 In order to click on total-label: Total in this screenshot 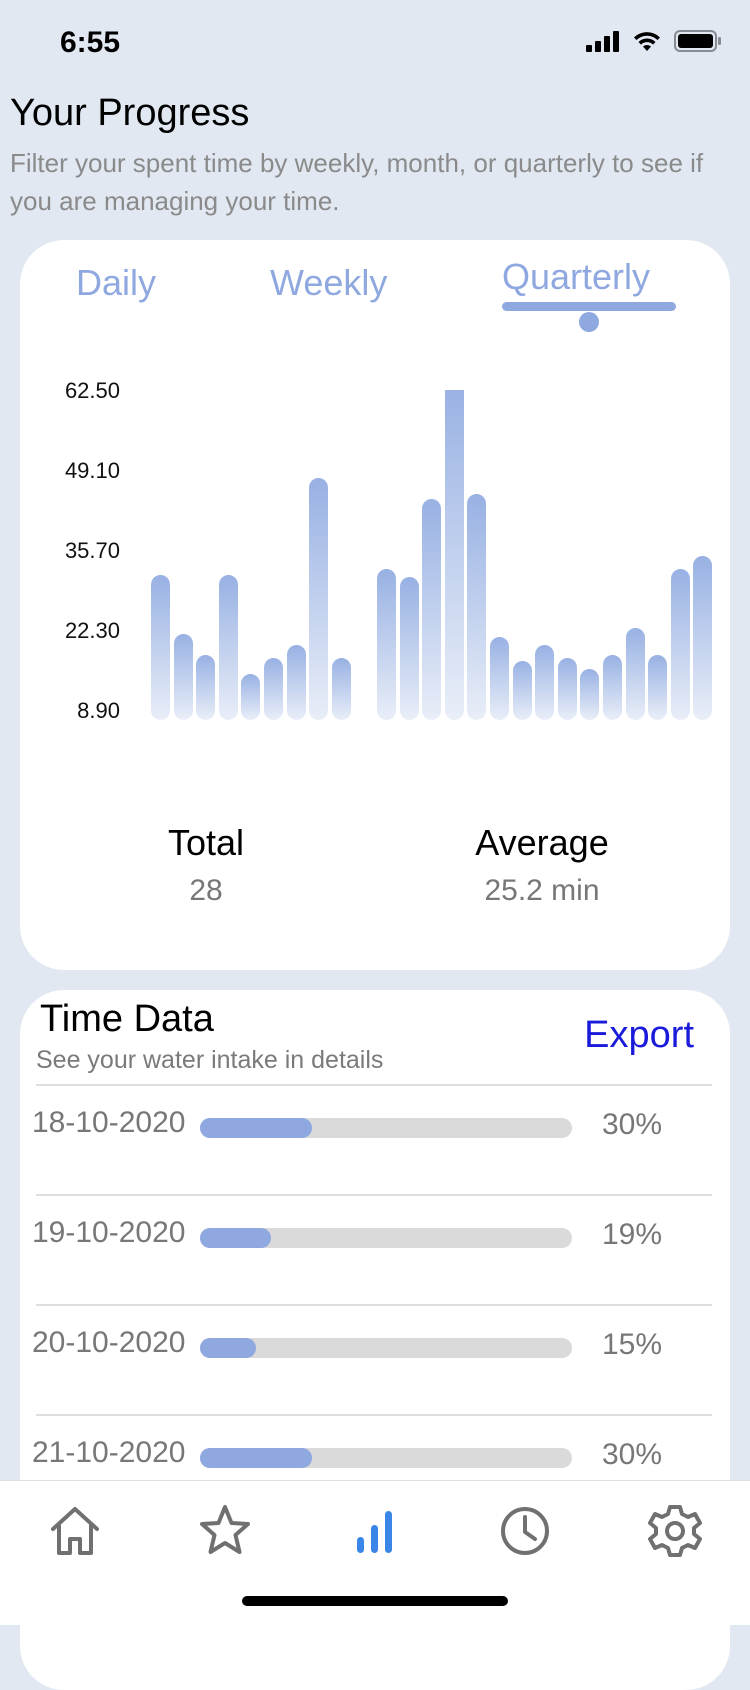, I will do `click(206, 842)`.